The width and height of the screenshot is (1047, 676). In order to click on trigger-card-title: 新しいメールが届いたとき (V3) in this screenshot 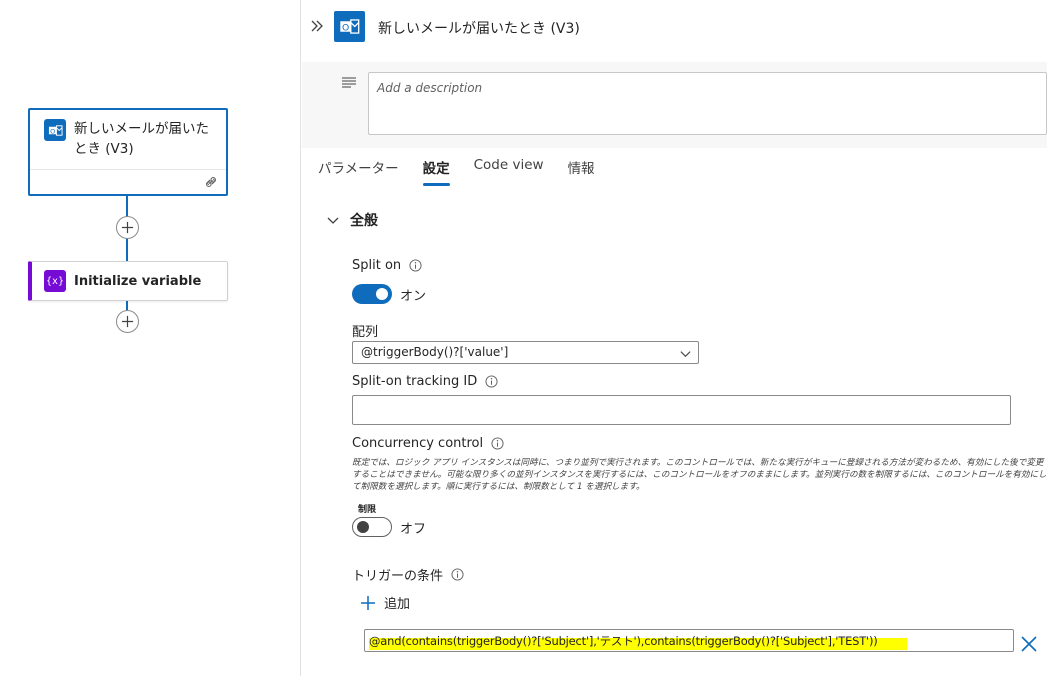, I will do `click(141, 139)`.